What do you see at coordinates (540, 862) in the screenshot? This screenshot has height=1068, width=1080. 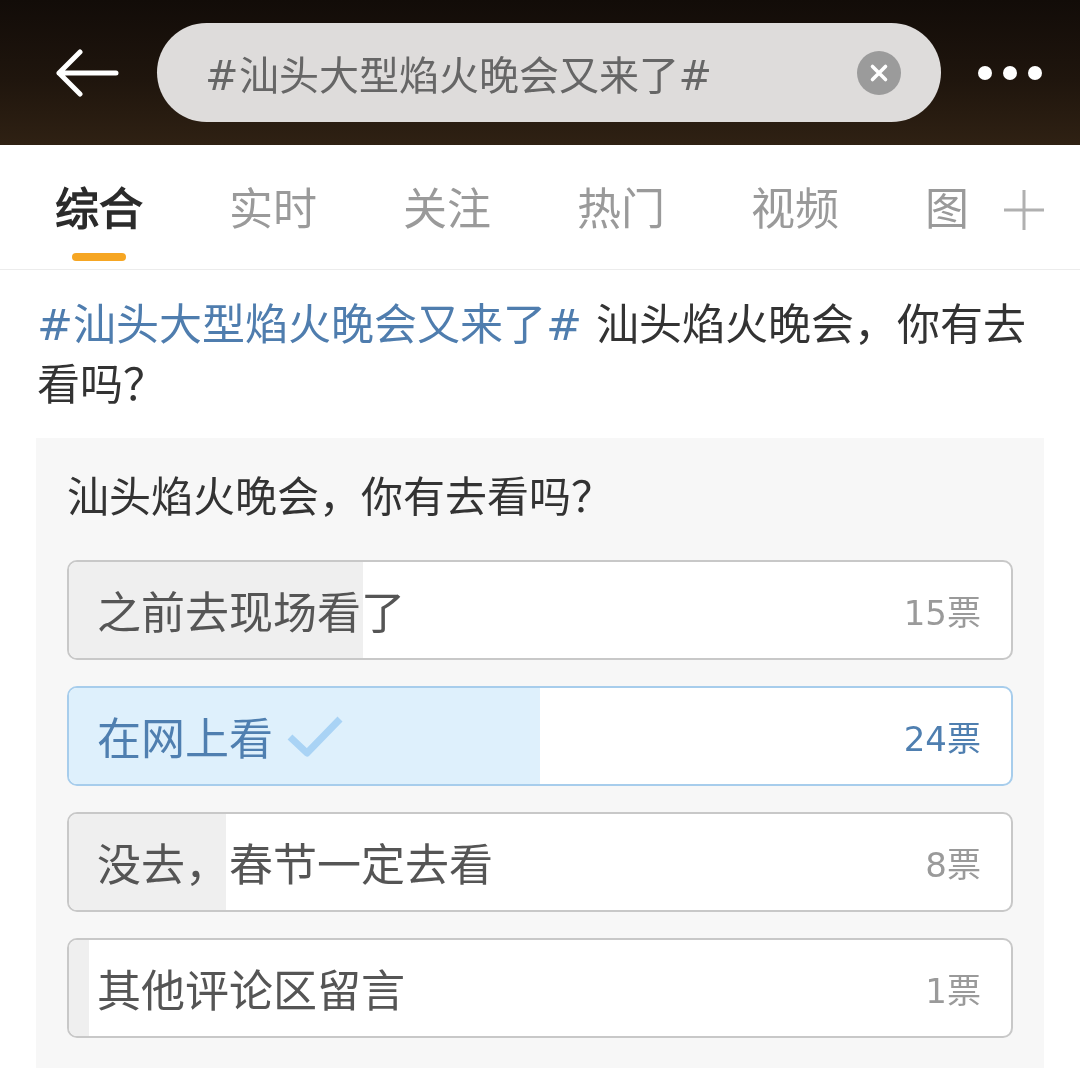 I see `poll-option: 没去，春节一定去看 8票` at bounding box center [540, 862].